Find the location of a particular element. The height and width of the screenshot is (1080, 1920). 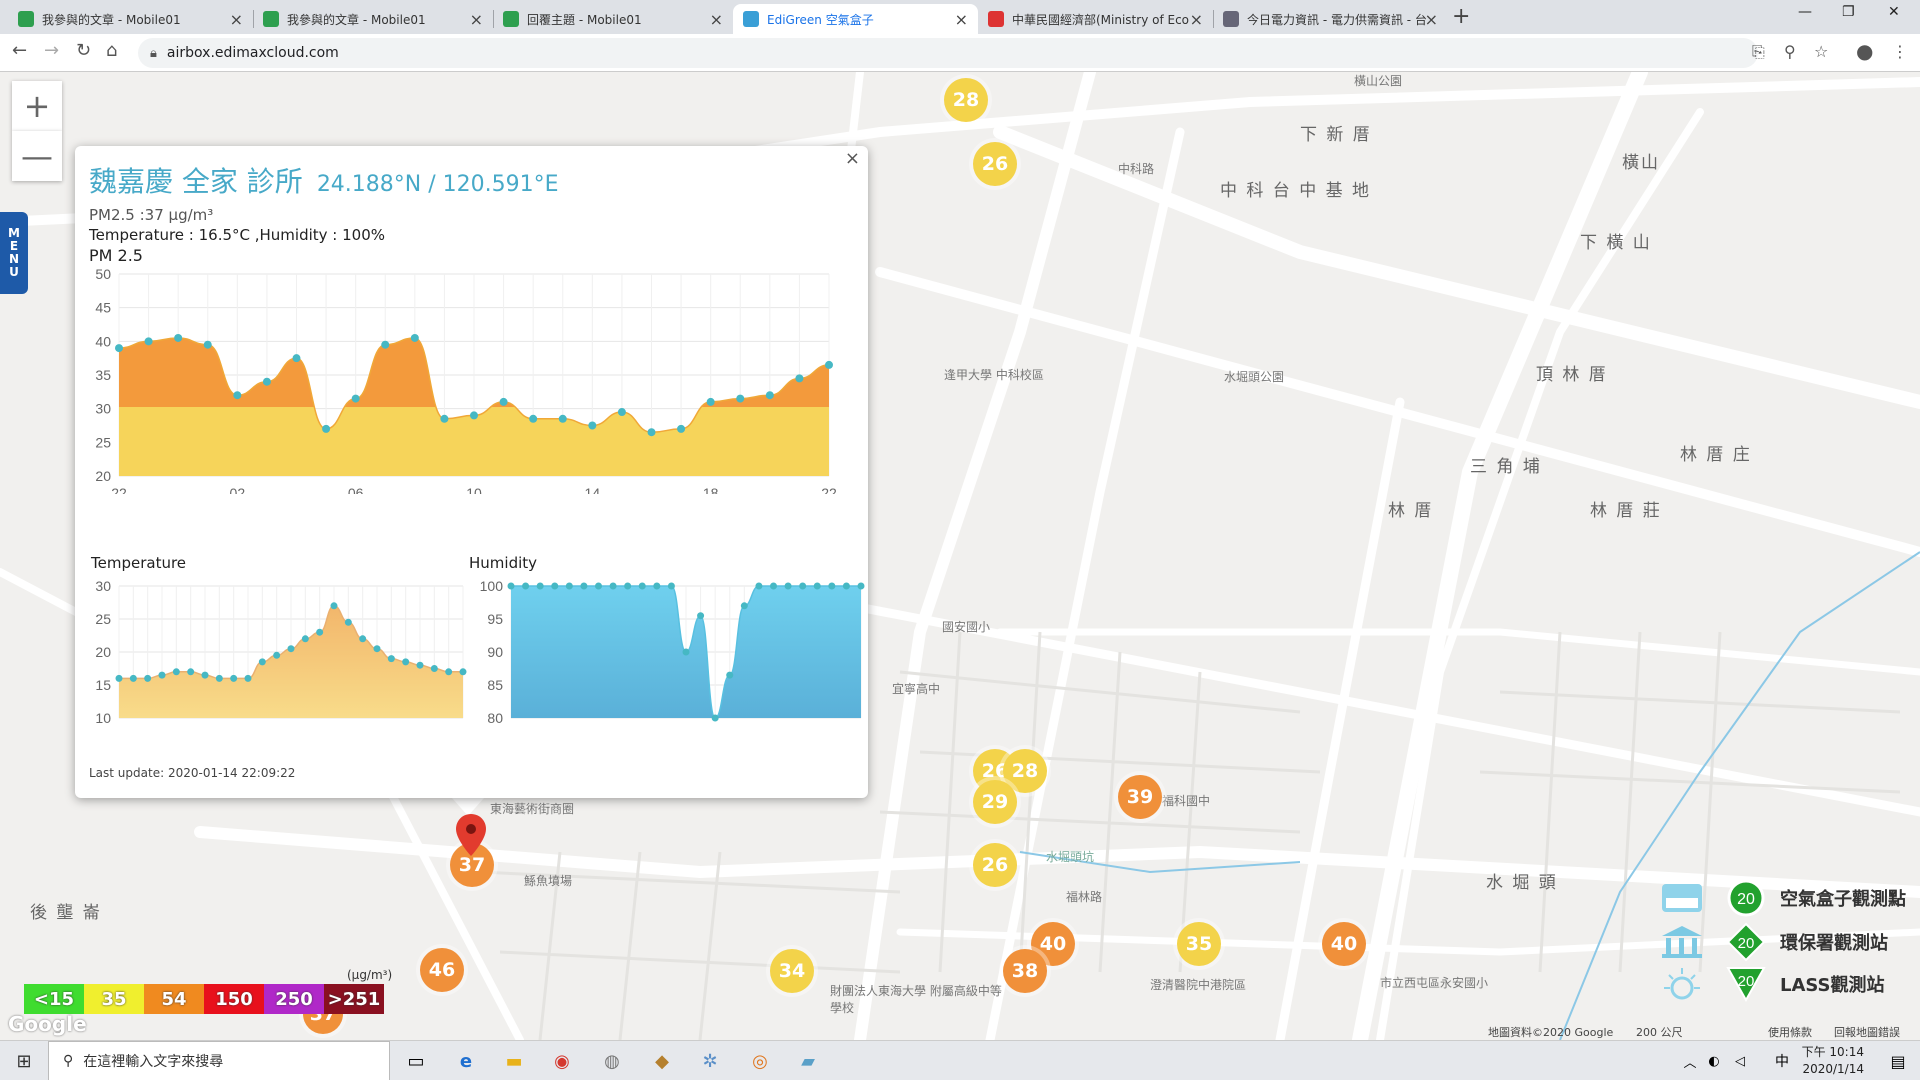

building-icon is located at coordinates (1682, 942).